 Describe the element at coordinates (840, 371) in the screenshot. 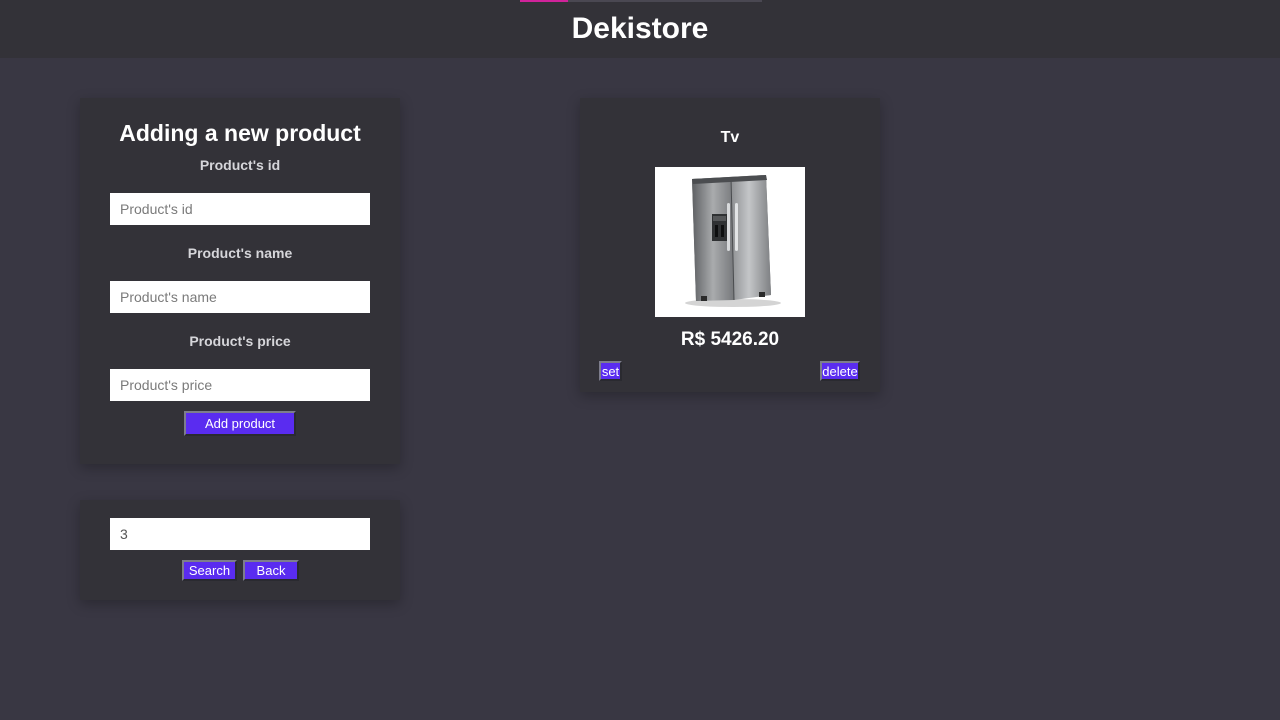

I see `delete-button: delete` at that location.